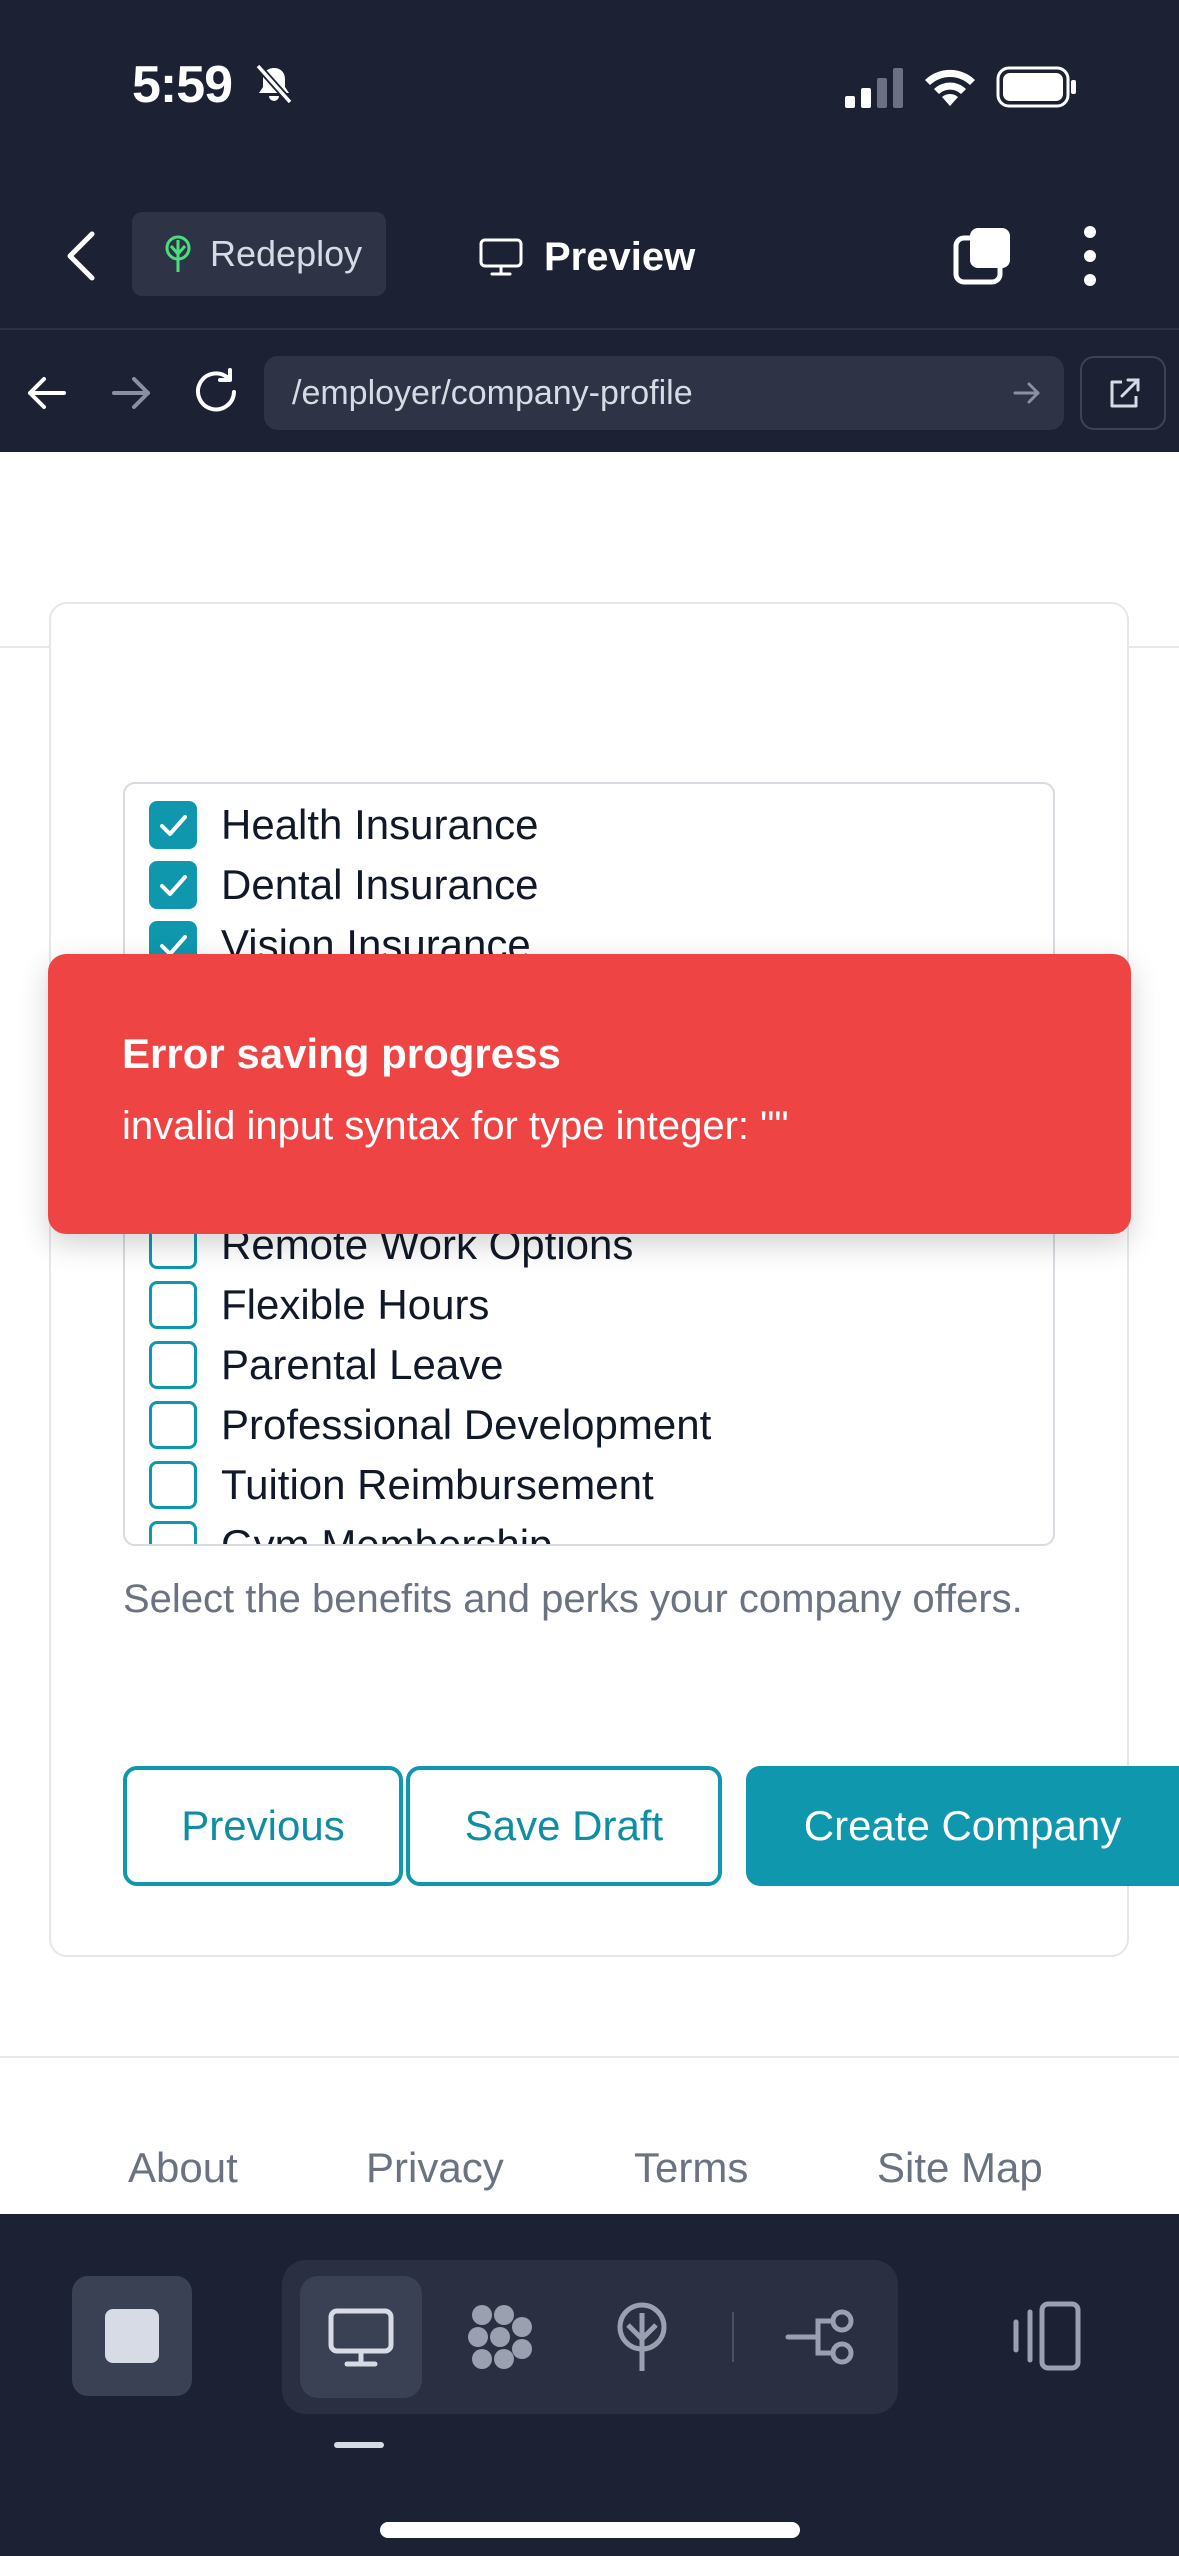 The width and height of the screenshot is (1179, 2556). I want to click on signal-icon, so click(874, 88).